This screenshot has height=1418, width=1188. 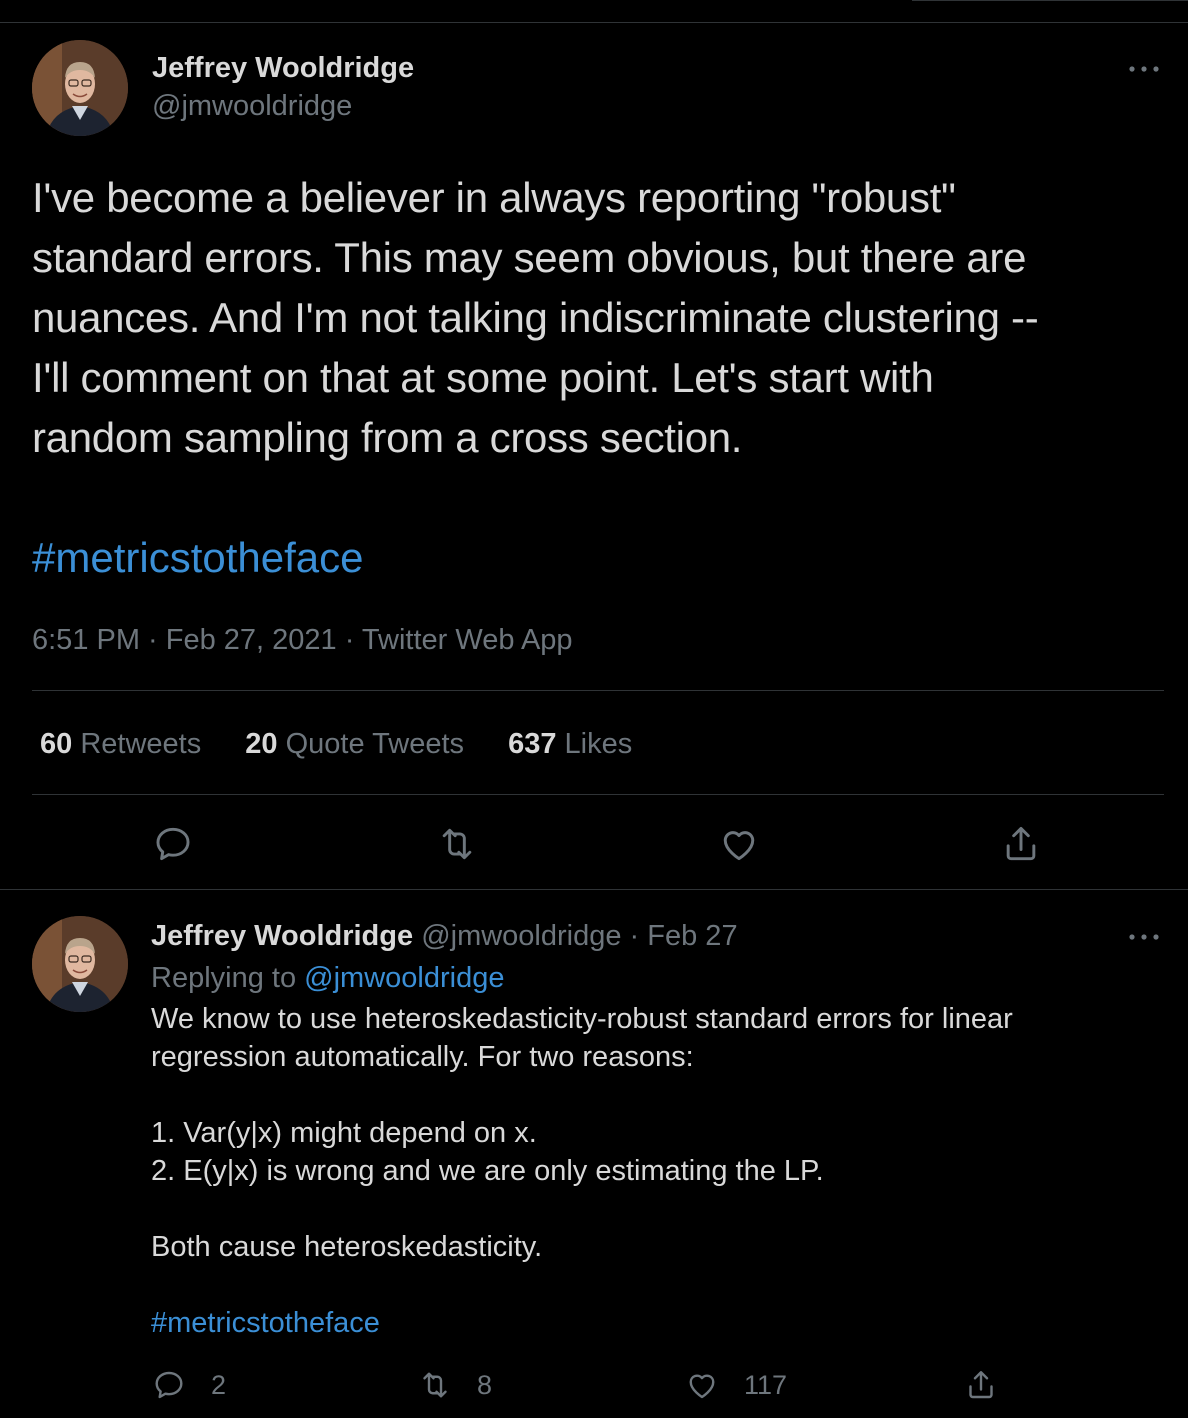 What do you see at coordinates (302, 640) in the screenshot?
I see `tweet-timestamp: 6:51 PM · Feb 27, 2021 · Twitter Web App` at bounding box center [302, 640].